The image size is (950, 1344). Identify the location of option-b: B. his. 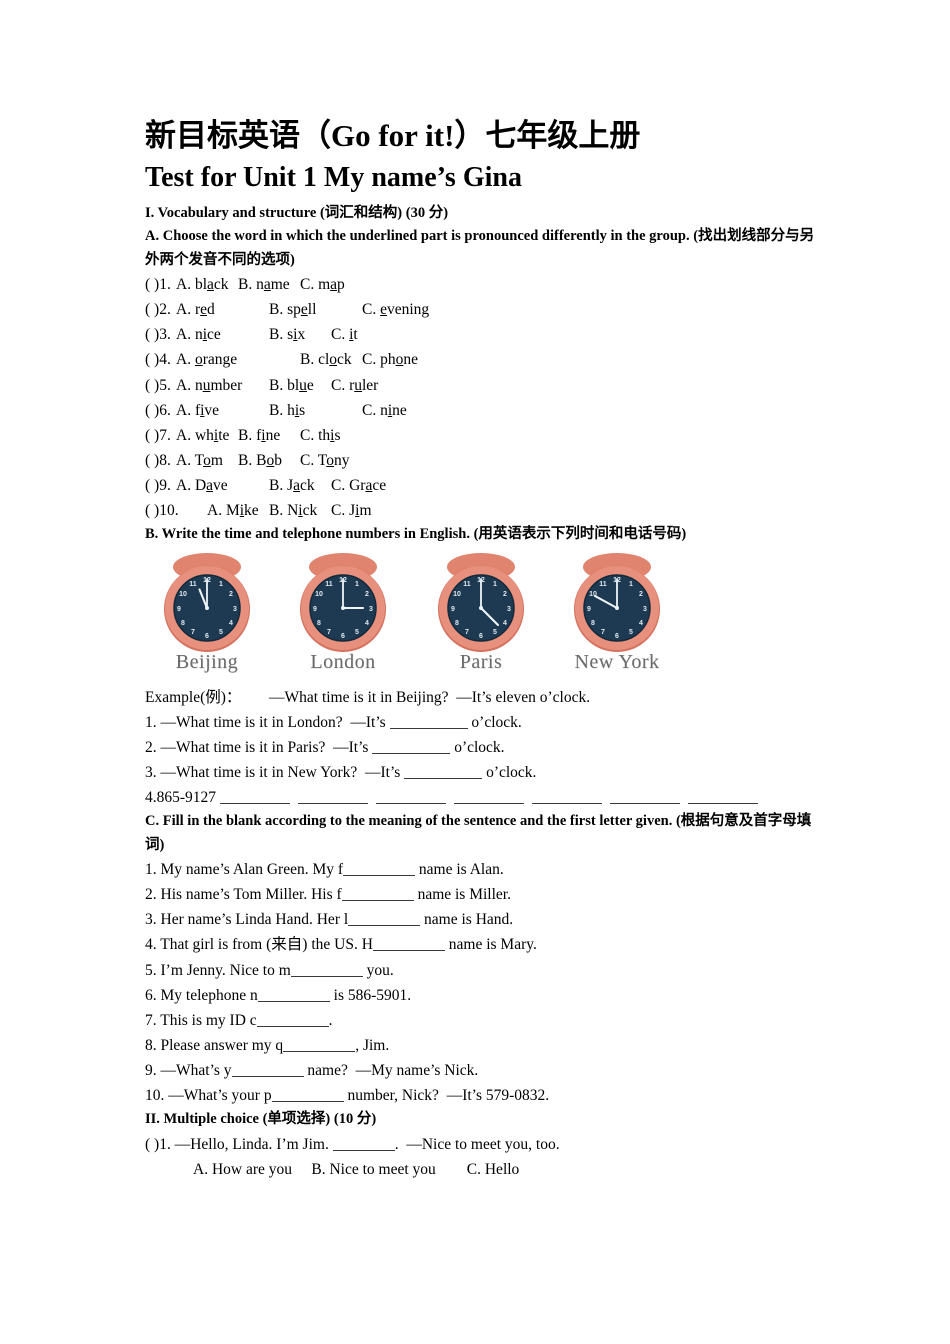
(287, 410).